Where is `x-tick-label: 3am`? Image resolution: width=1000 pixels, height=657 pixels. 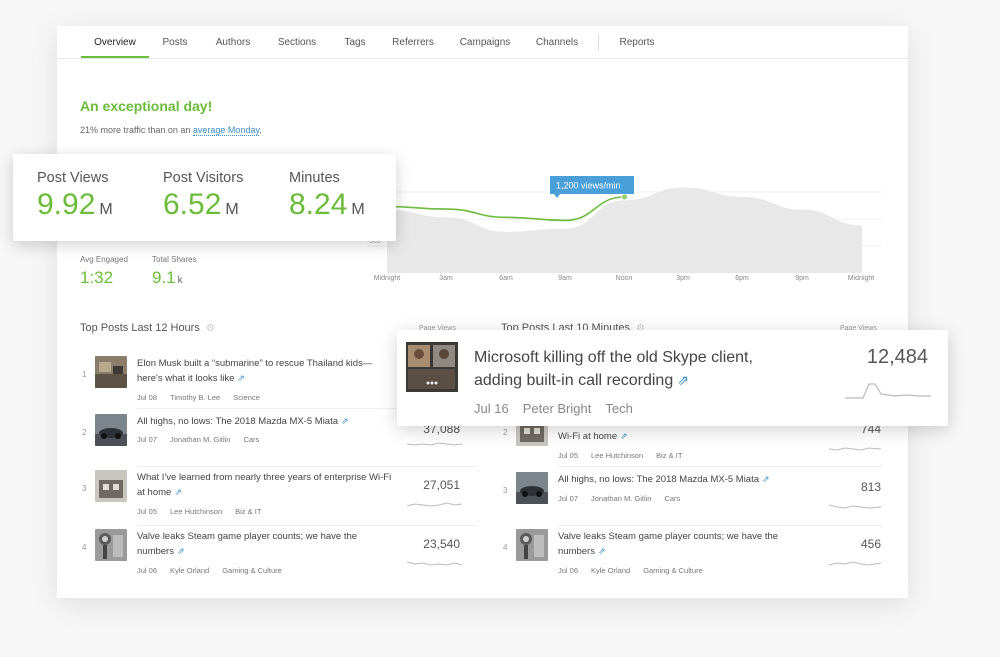
x-tick-label: 3am is located at coordinates (446, 278).